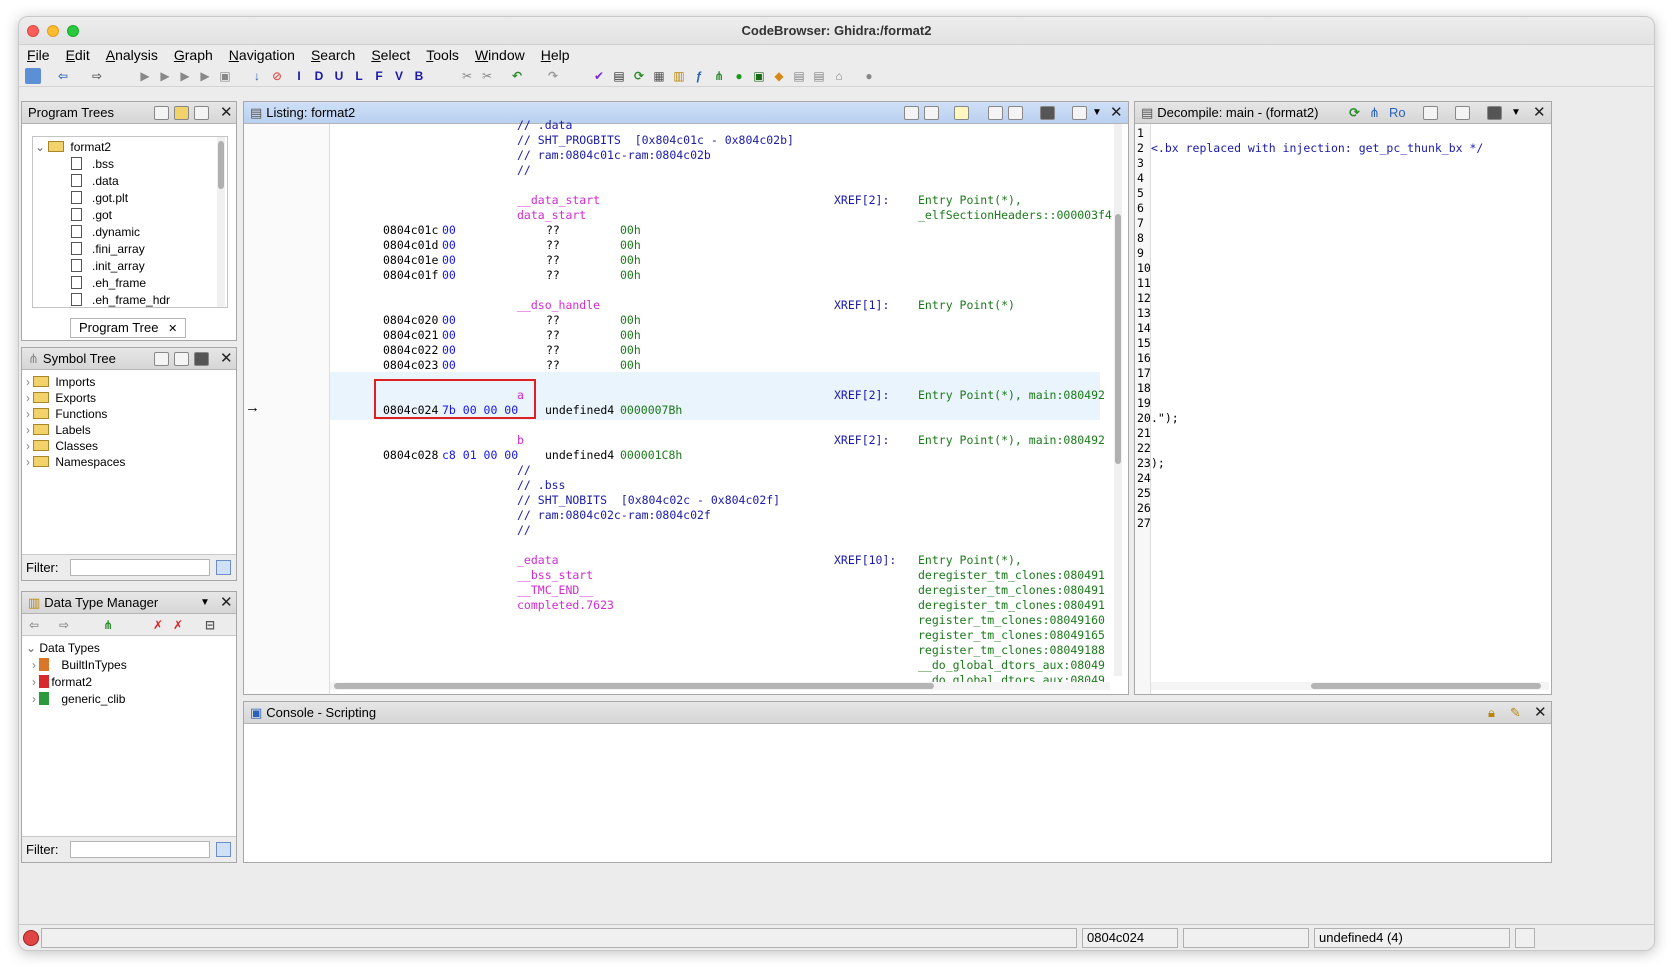  Describe the element at coordinates (201, 113) in the screenshot. I see `tree-action-icon` at that location.